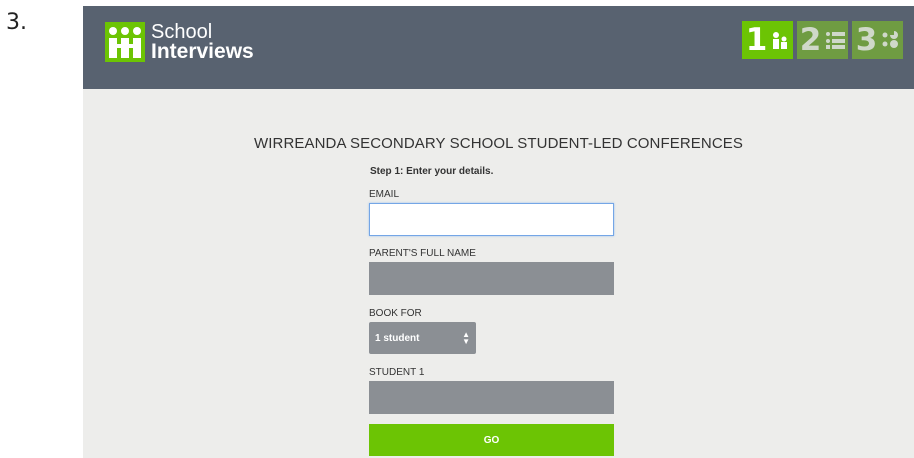 The image size is (914, 458). Describe the element at coordinates (384, 194) in the screenshot. I see `email-label: EMAIL` at that location.